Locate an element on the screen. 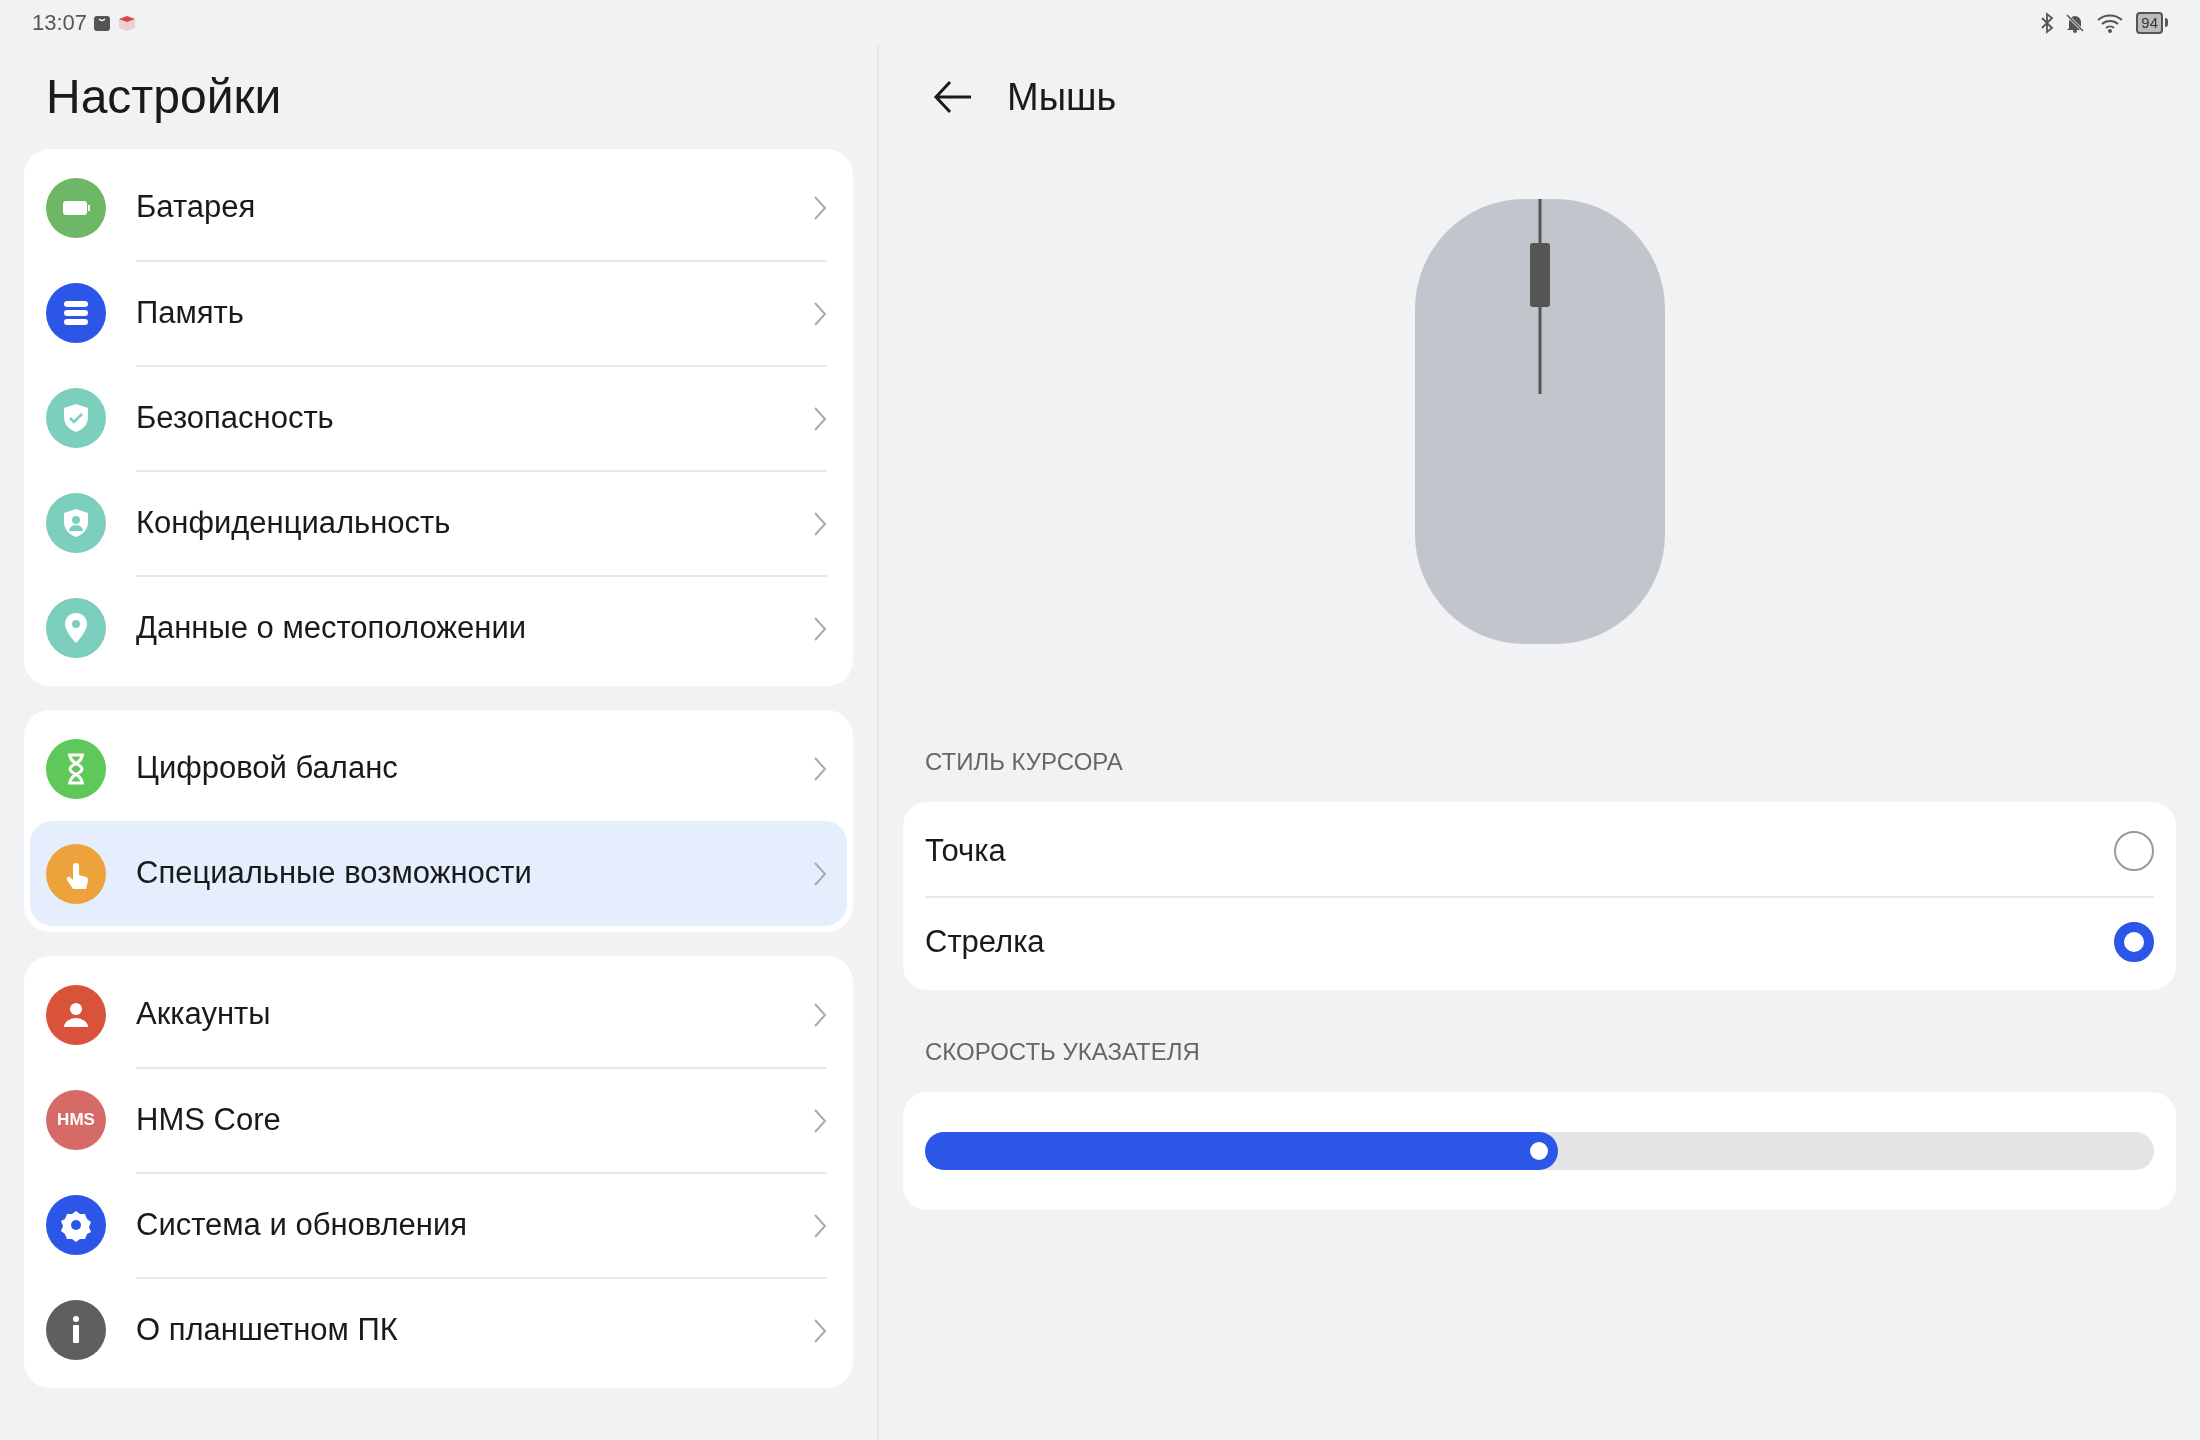 The image size is (2200, 1440). settings-item: Батарея is located at coordinates (438, 207).